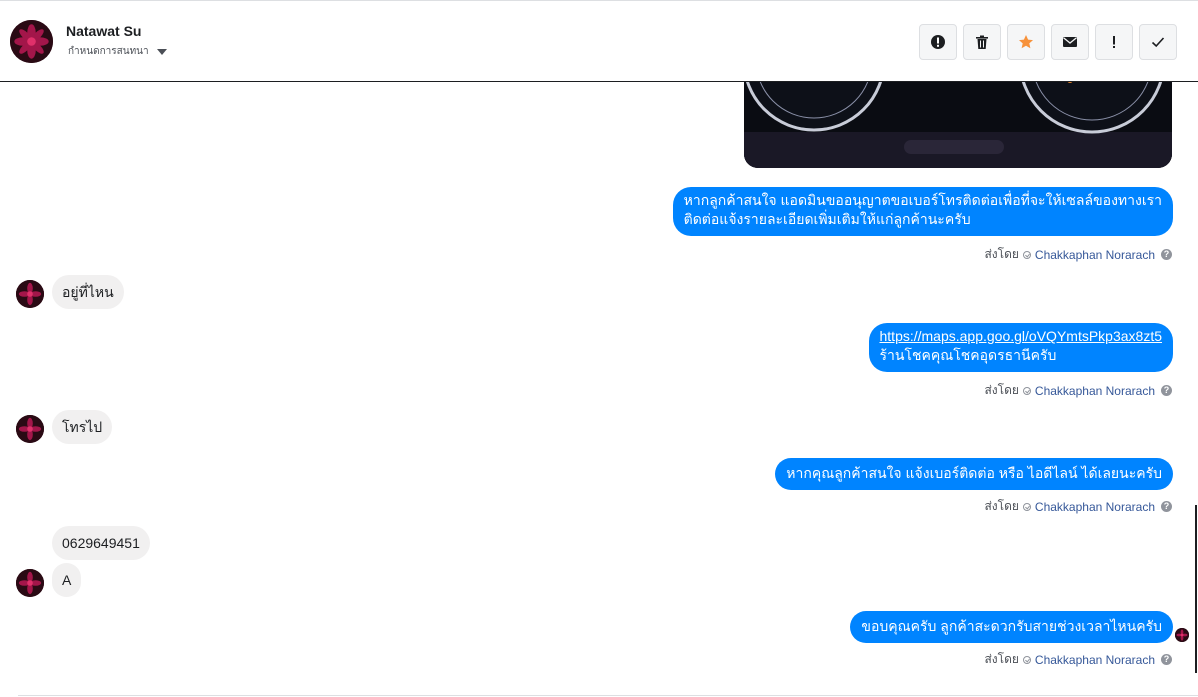 This screenshot has height=697, width=1198. I want to click on mark-unread-button, so click(1070, 42).